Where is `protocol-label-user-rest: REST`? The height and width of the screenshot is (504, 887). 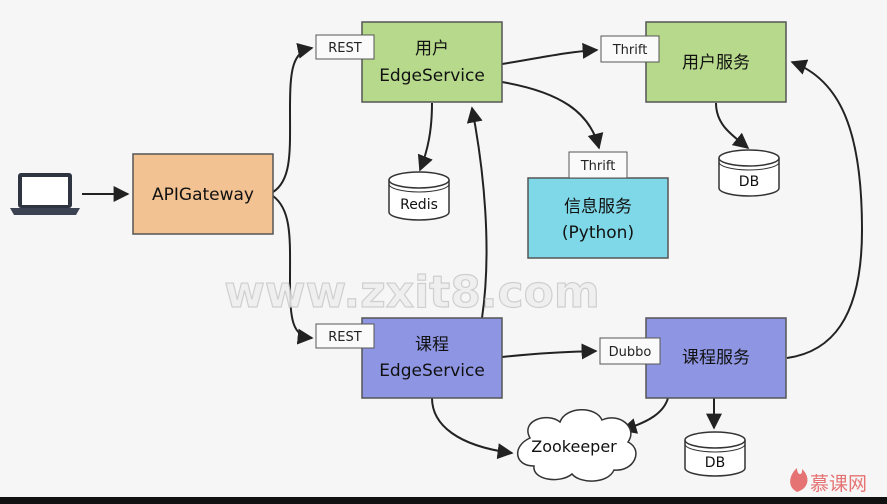
protocol-label-user-rest: REST is located at coordinates (345, 47).